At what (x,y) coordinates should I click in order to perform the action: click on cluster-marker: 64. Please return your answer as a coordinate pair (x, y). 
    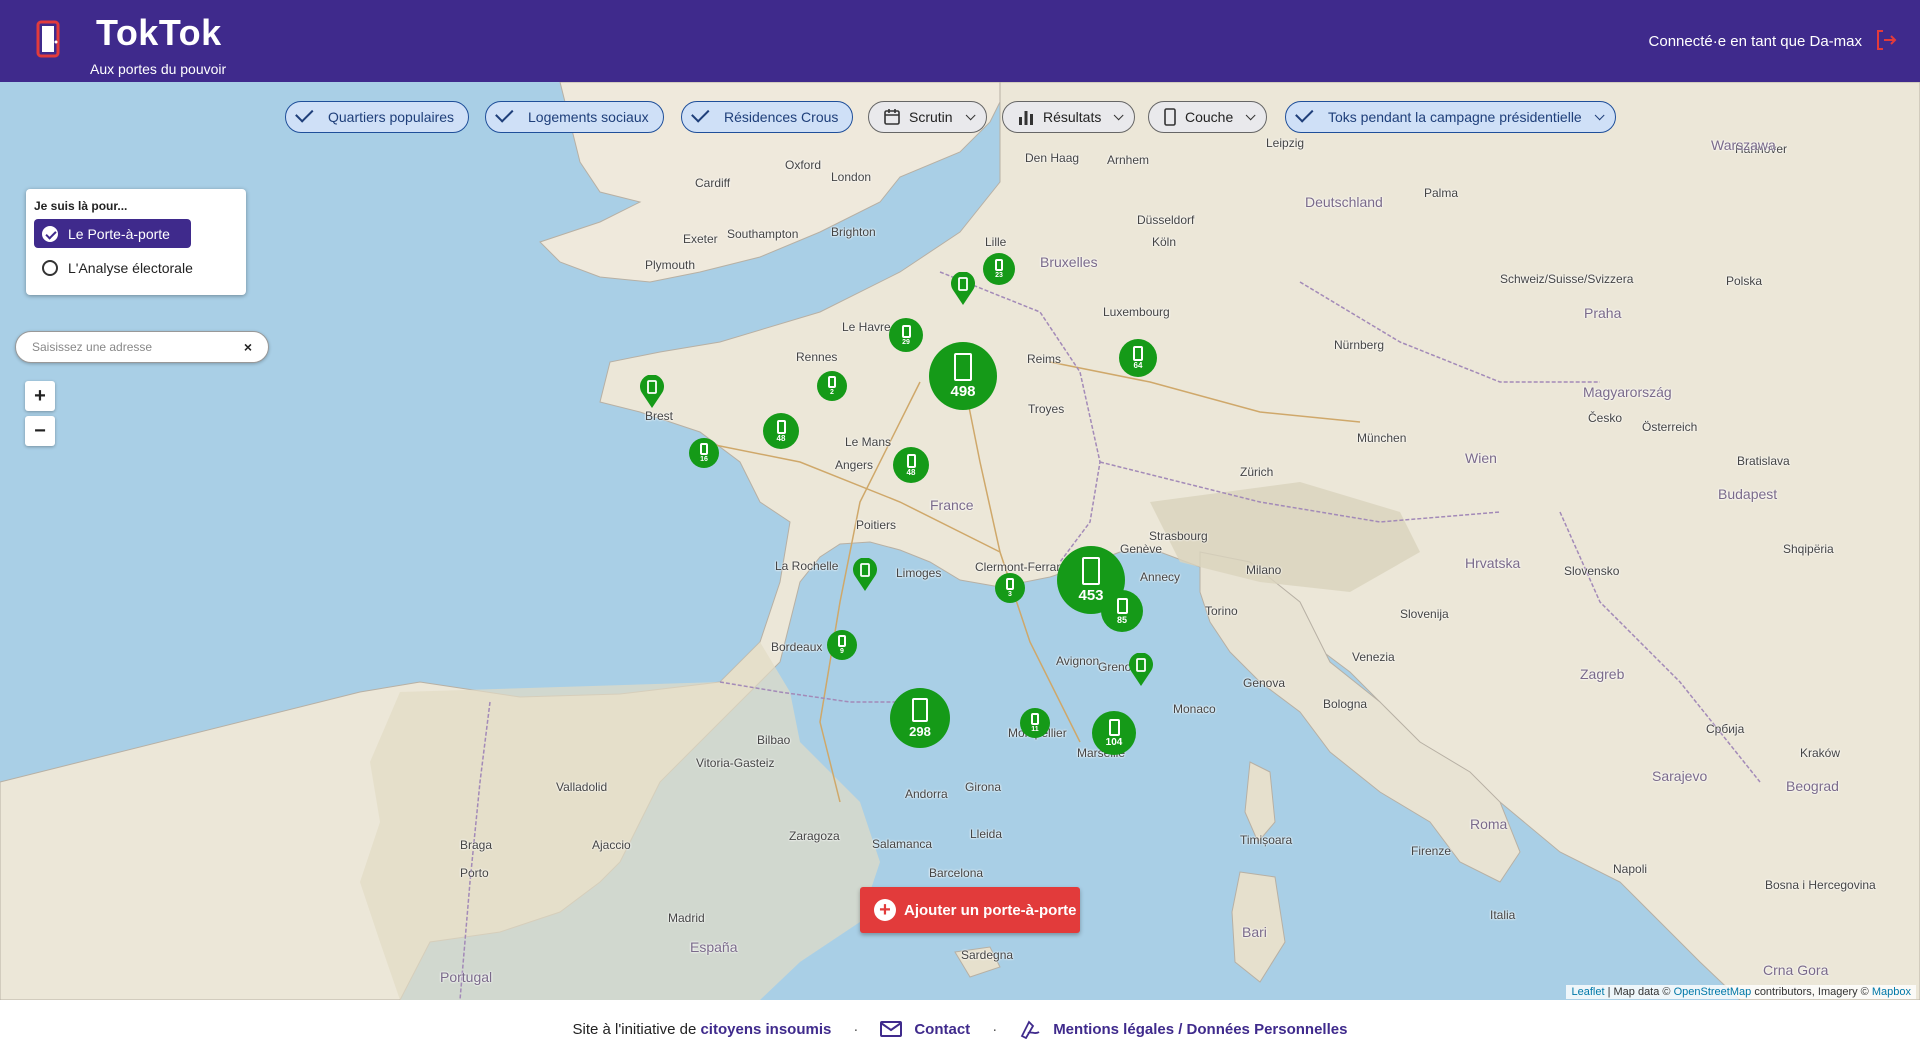
    Looking at the image, I should click on (1138, 358).